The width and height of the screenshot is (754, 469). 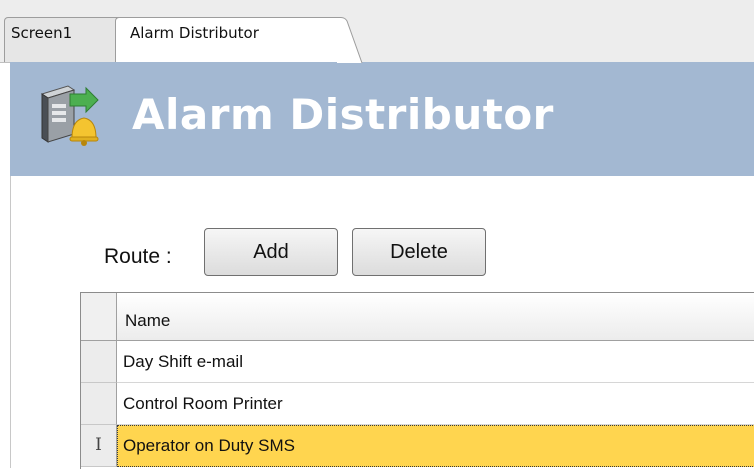 I want to click on row-header-edit-indicator: I, so click(x=99, y=446).